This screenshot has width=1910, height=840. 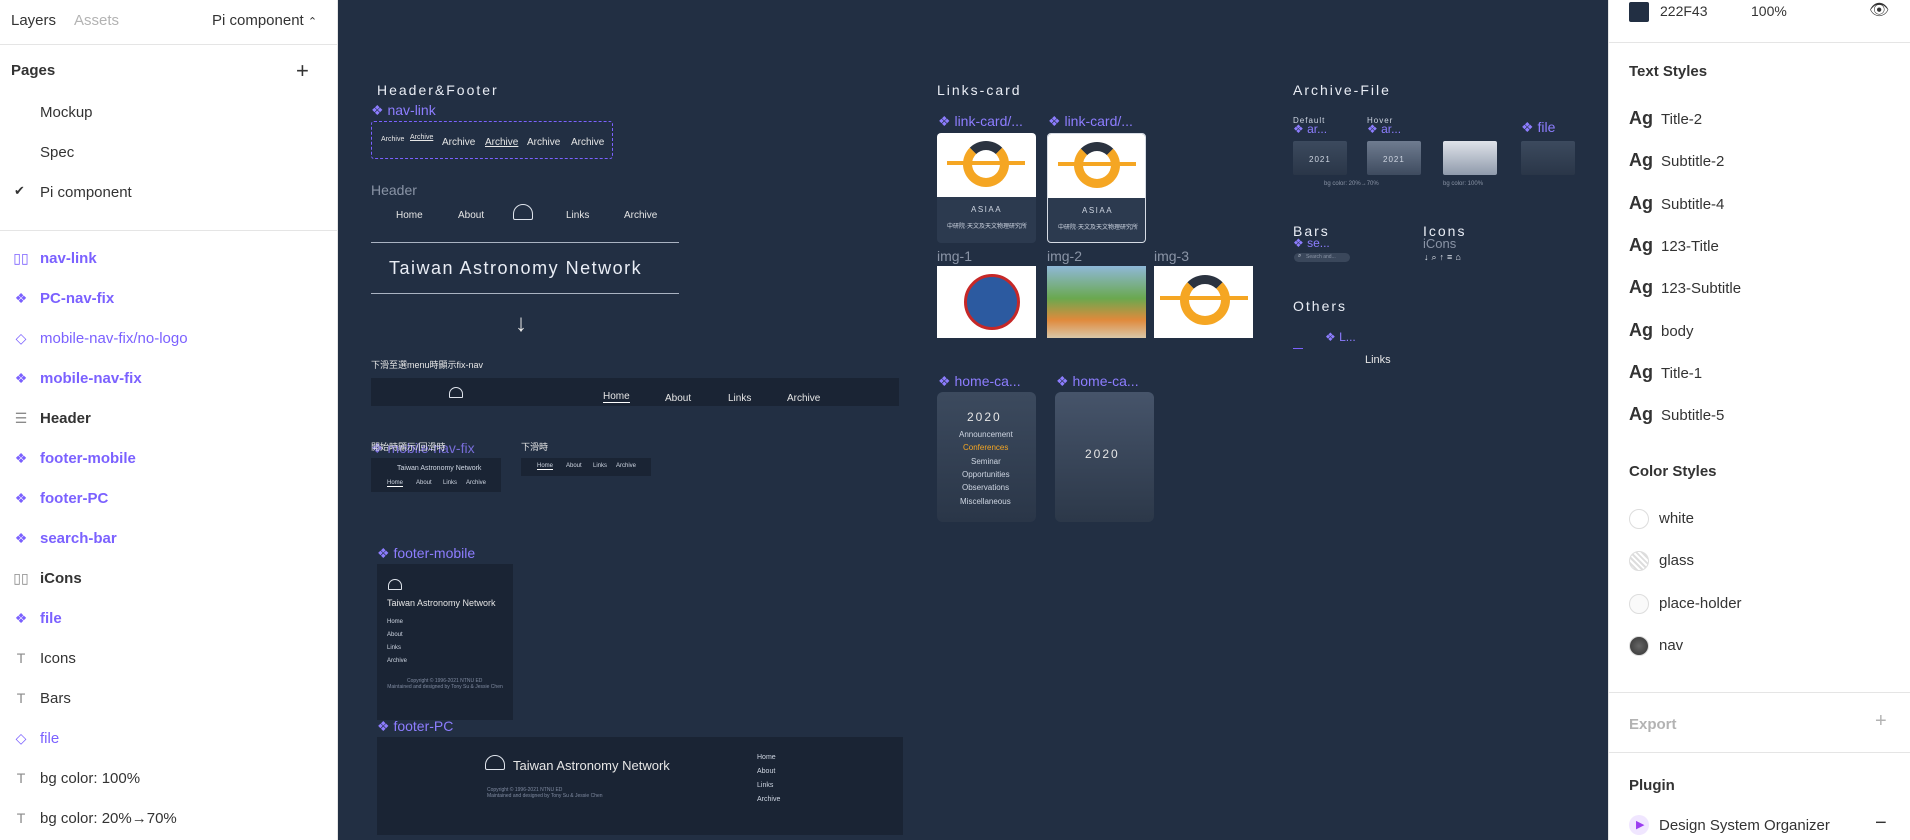 I want to click on text-style-item: Ag Subtitle-2, so click(x=1676, y=160).